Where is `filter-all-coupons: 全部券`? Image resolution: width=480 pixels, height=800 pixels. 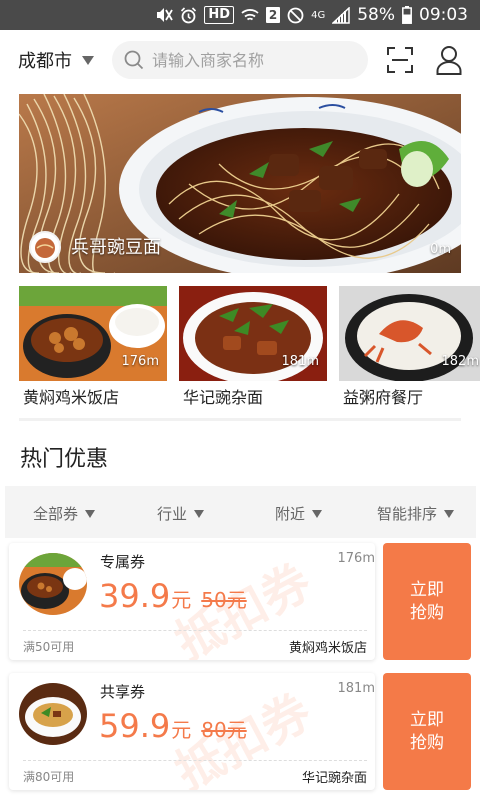 filter-all-coupons: 全部券 is located at coordinates (64, 513).